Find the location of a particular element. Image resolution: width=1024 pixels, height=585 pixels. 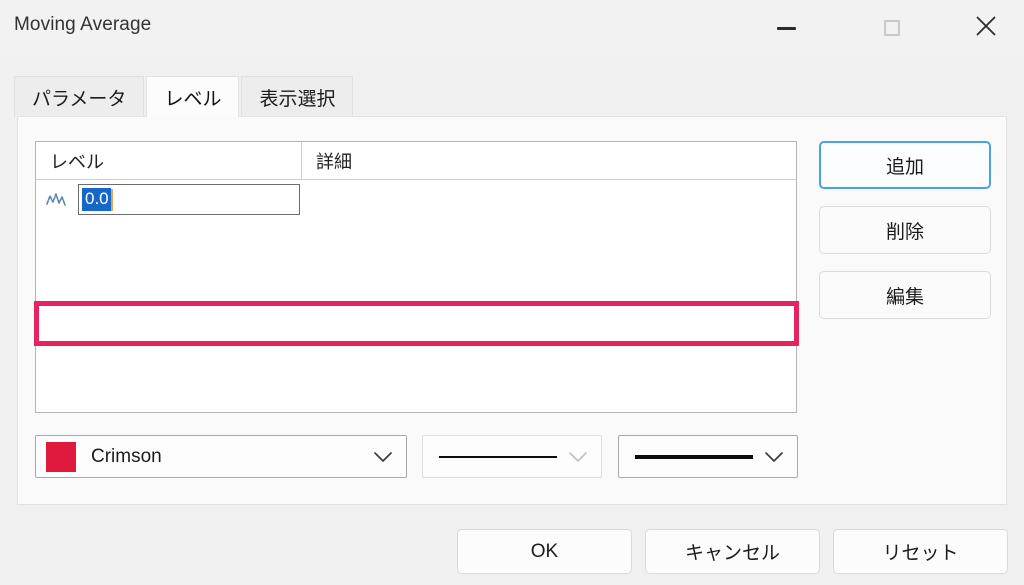

close-button is located at coordinates (986, 28).